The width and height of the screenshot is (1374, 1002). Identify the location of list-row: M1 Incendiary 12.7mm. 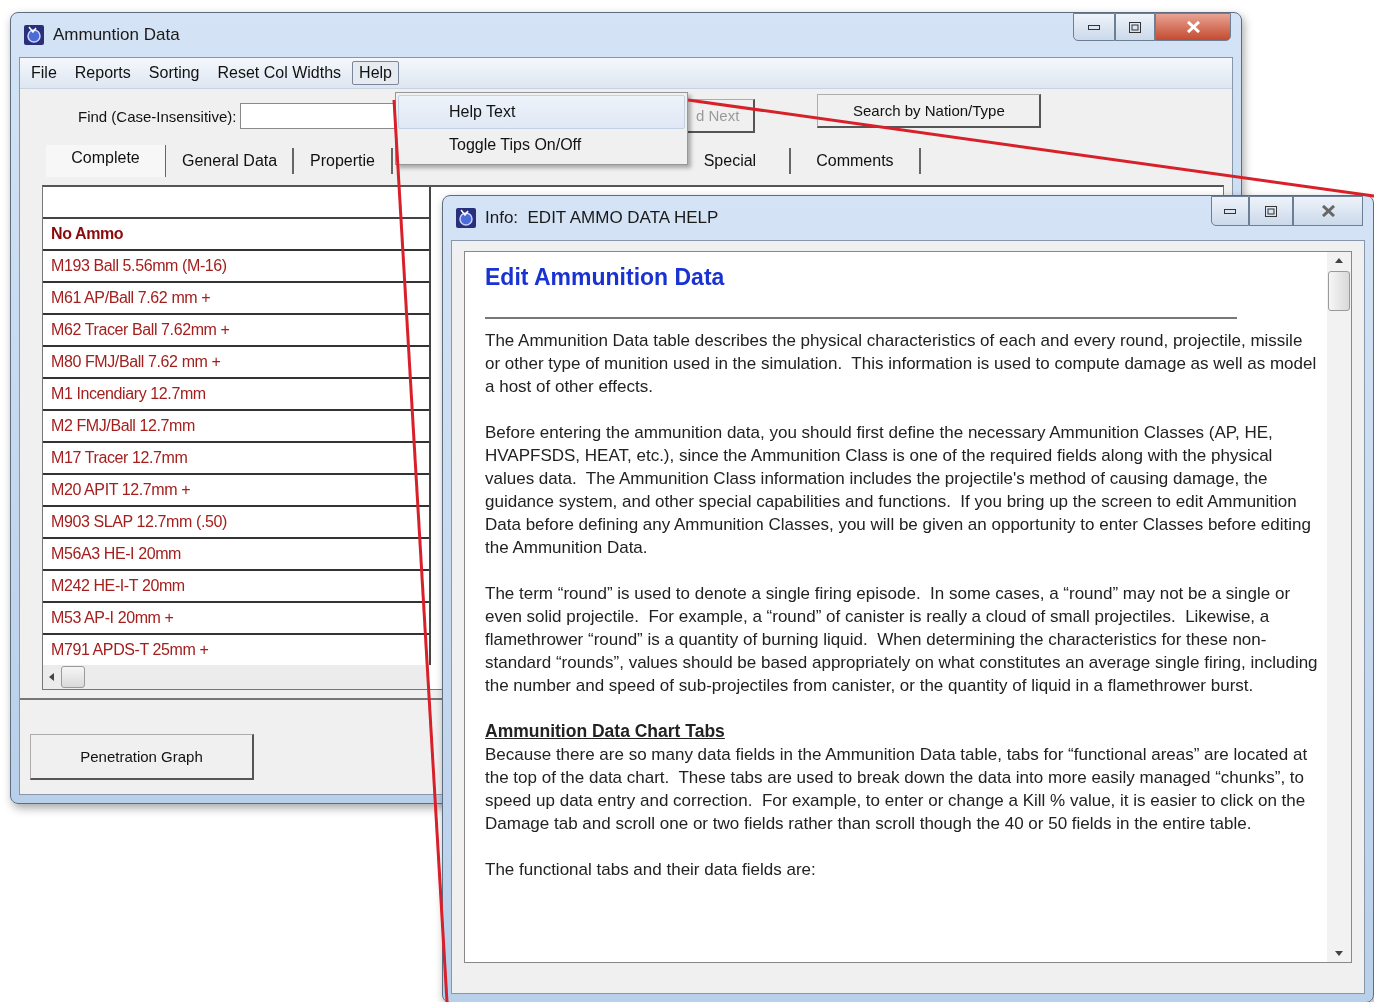
(236, 395).